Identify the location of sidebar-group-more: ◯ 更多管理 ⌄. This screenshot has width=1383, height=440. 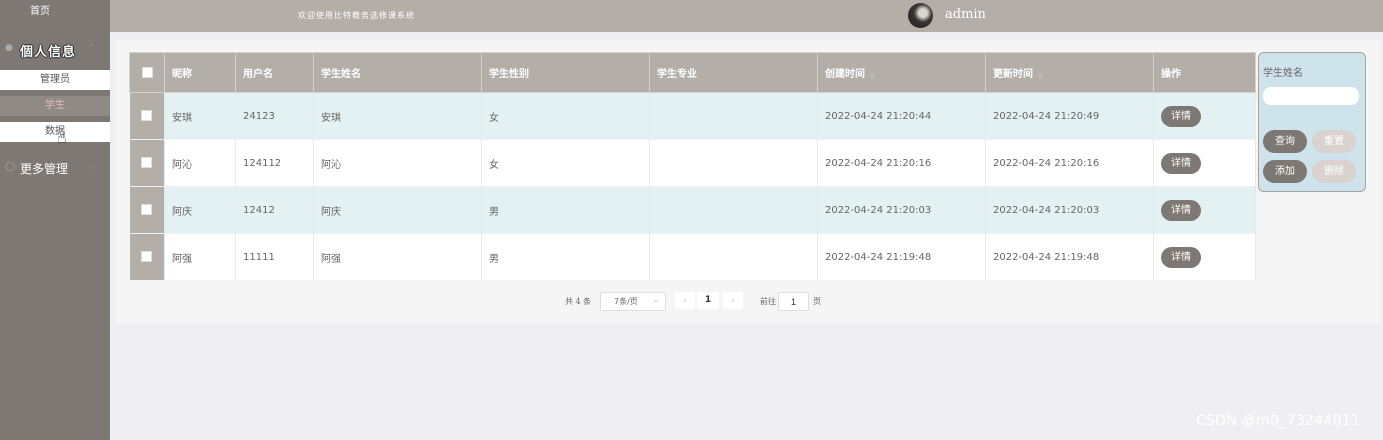
(55, 168).